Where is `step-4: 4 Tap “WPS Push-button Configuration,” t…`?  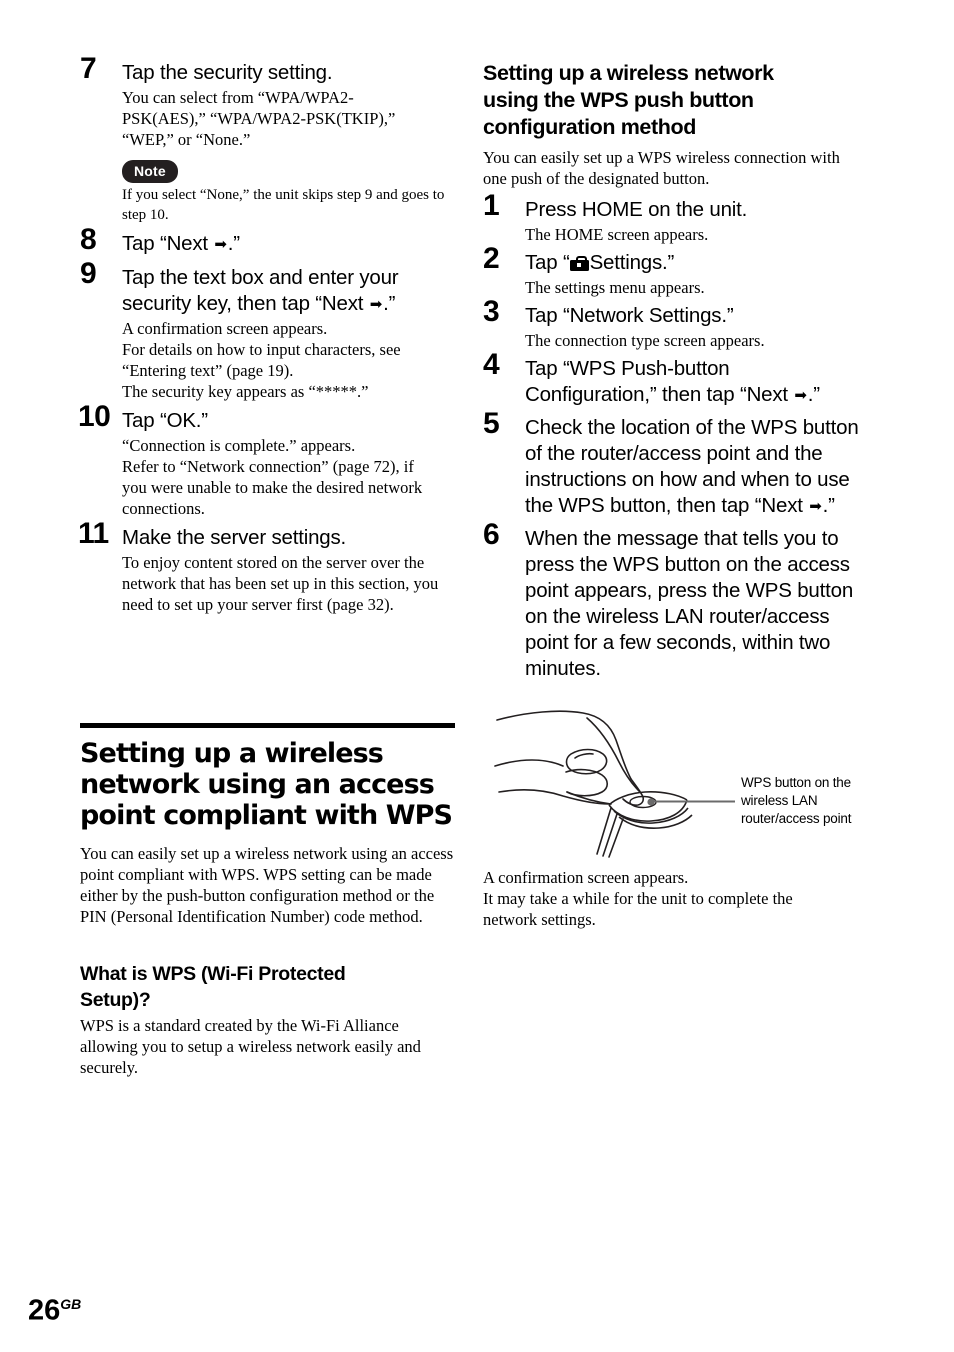
step-4: 4 Tap “WPS Push-button Configuration,” t… is located at coordinates (670, 379).